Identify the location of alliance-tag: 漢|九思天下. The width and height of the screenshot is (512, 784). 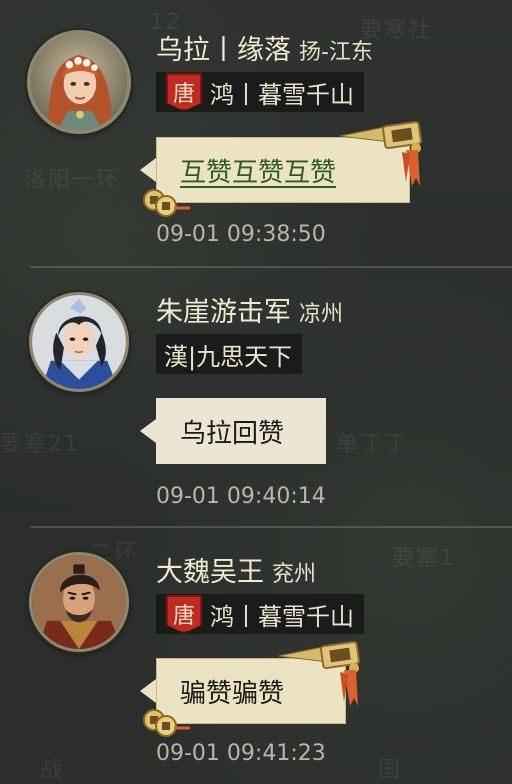
(229, 354).